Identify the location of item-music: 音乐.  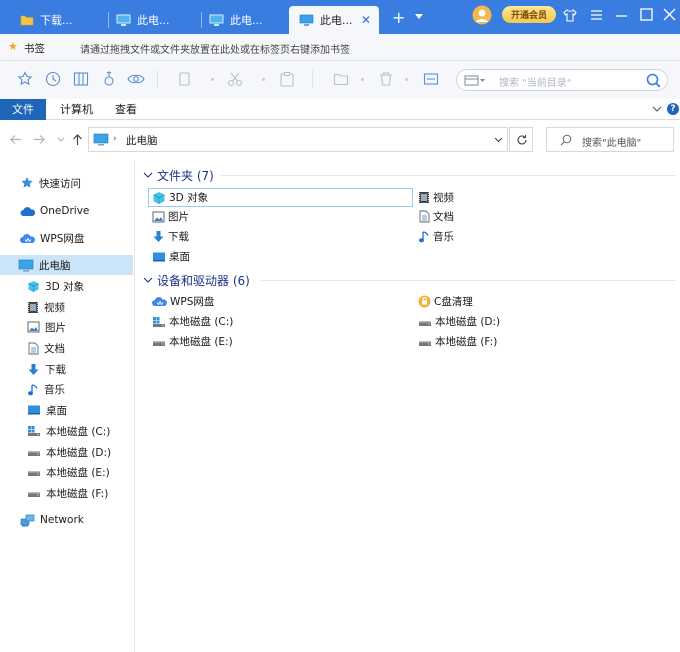
(436, 236).